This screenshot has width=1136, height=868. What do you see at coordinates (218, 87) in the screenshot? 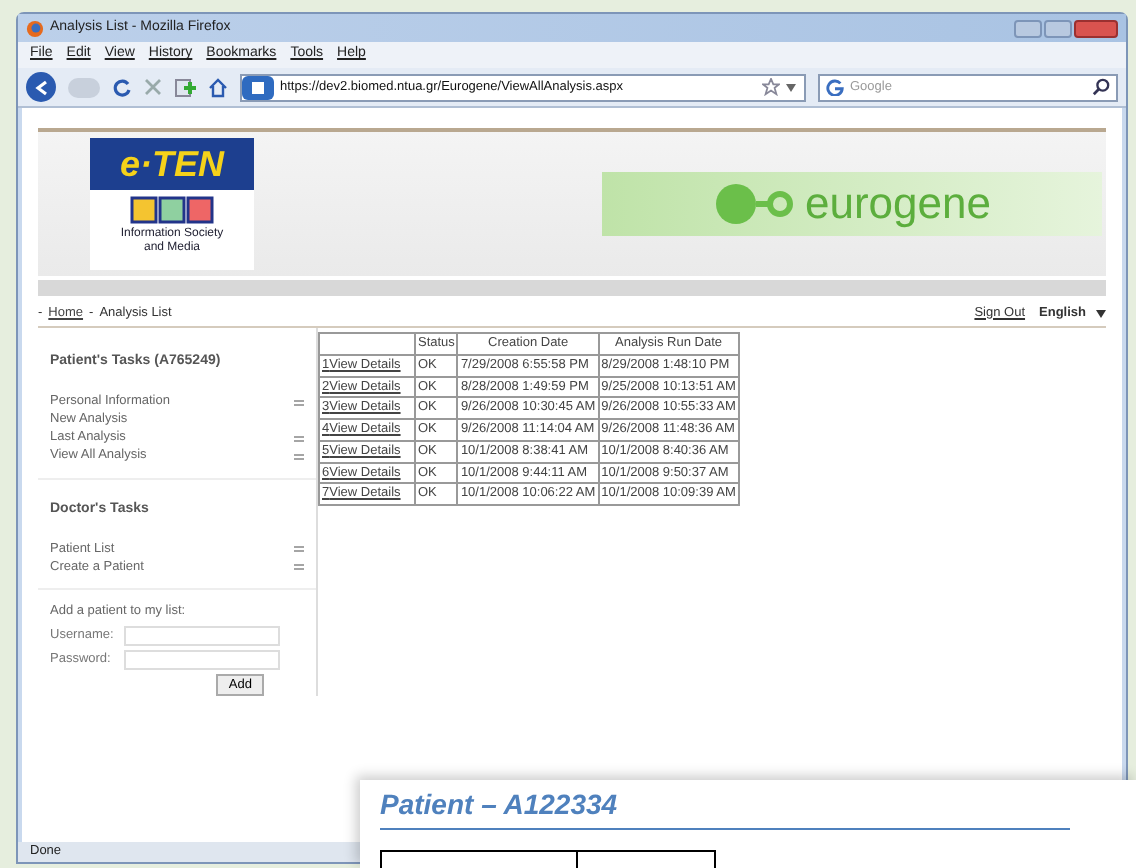
I see `home-icon` at bounding box center [218, 87].